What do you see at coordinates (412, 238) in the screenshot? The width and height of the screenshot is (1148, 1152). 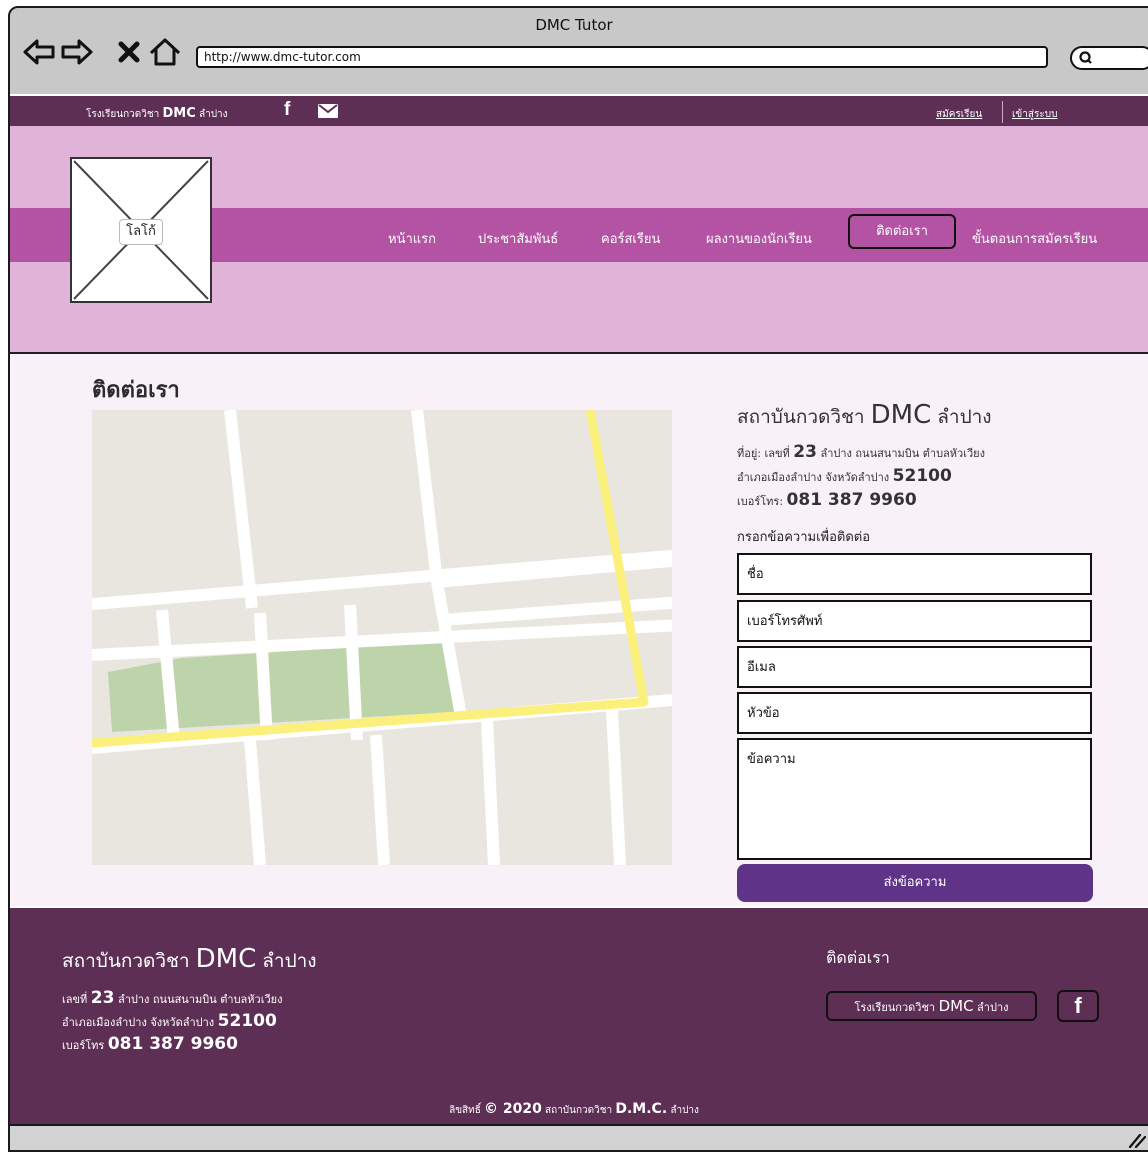 I see `nav-home: หน้าแรก` at bounding box center [412, 238].